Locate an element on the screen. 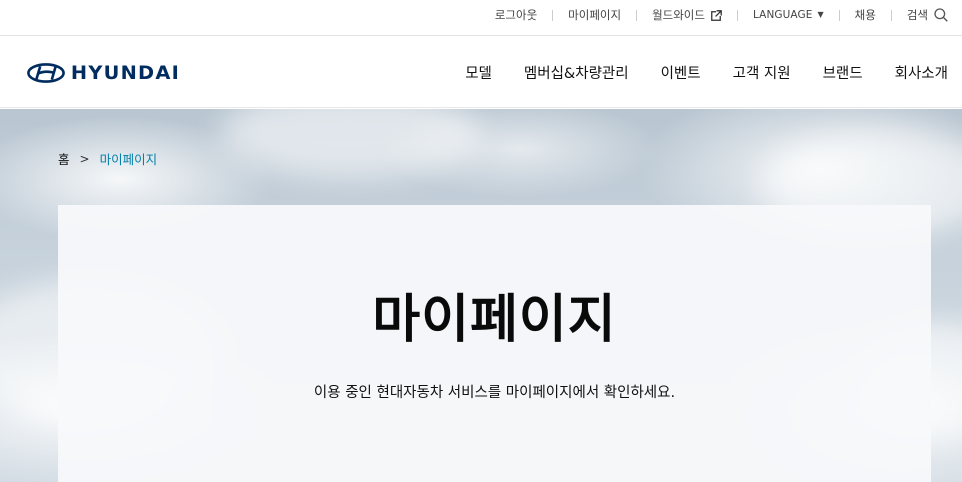 This screenshot has width=962, height=482. worldwide-link: 월드와이드 is located at coordinates (687, 15).